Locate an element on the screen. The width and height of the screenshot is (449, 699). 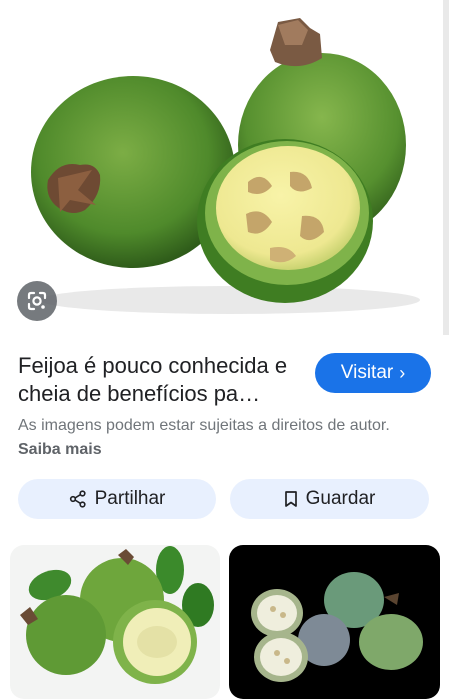
google-lens-icon is located at coordinates (37, 301).